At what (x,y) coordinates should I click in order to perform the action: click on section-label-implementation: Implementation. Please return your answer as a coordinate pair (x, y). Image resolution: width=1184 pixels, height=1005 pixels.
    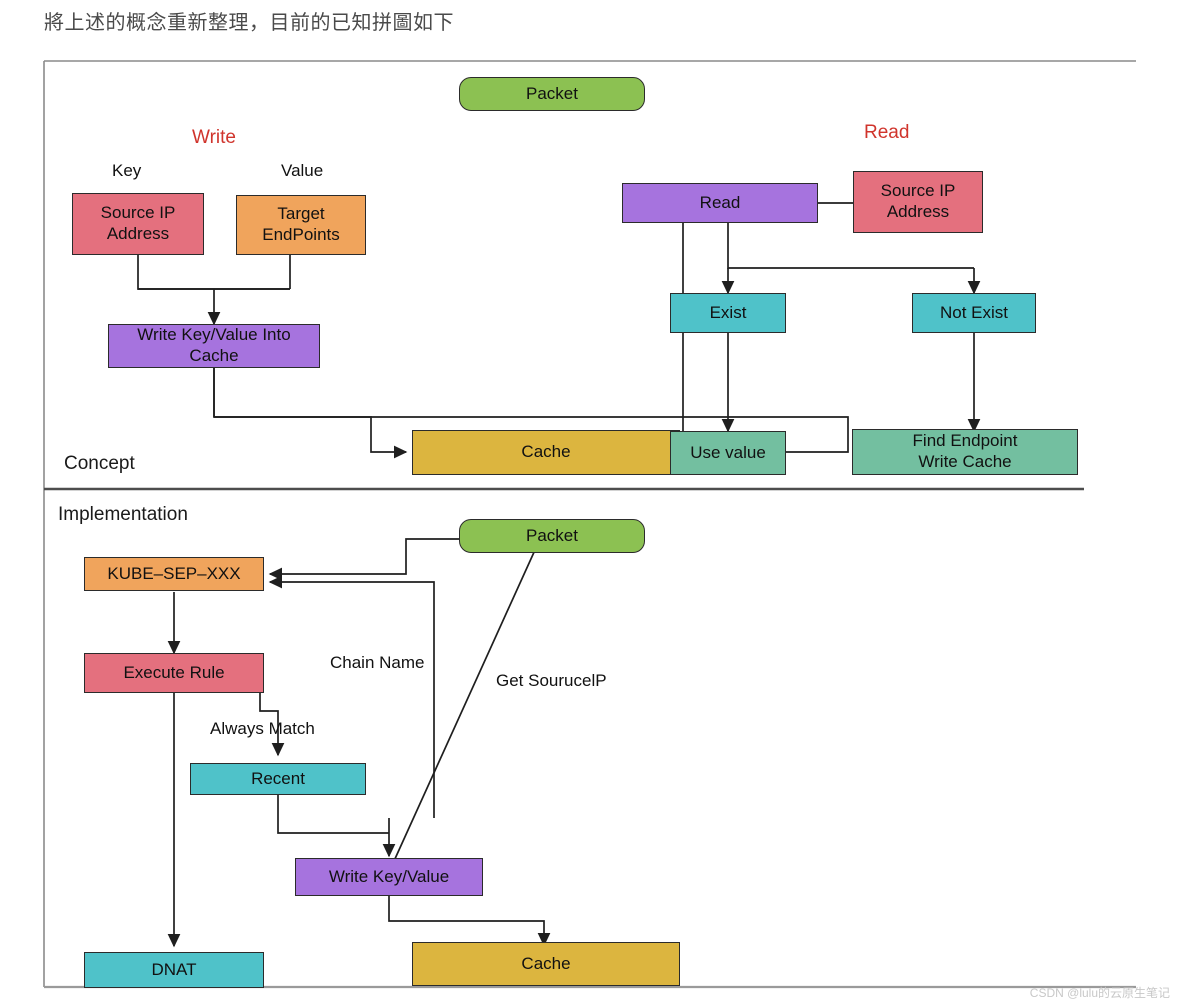
    Looking at the image, I should click on (123, 514).